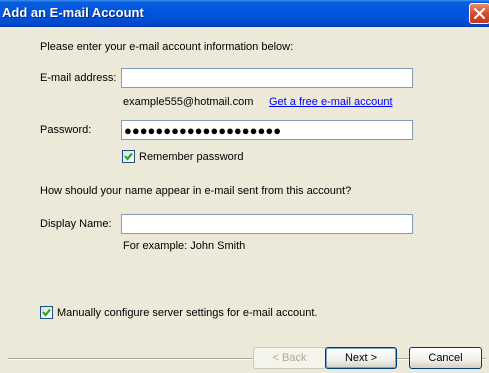 The width and height of the screenshot is (489, 373). I want to click on close-button, so click(479, 13).